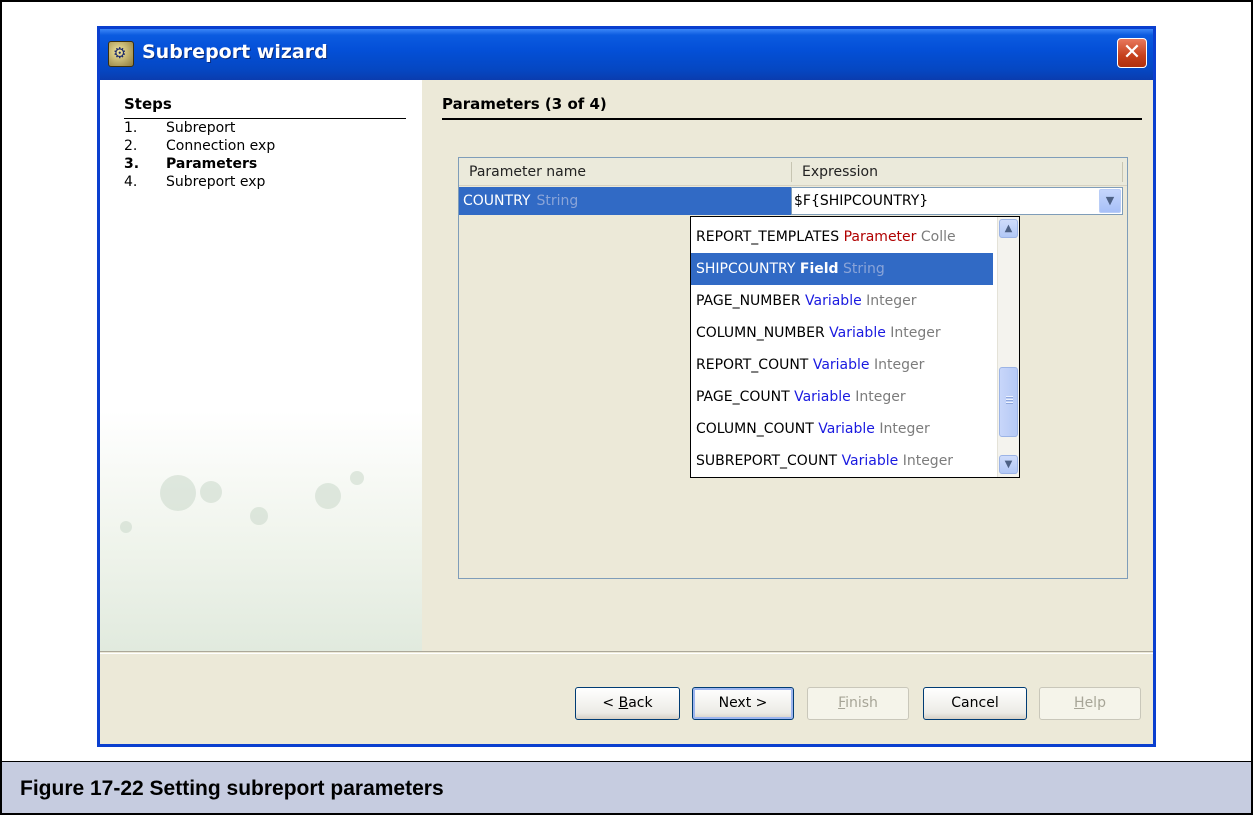 The height and width of the screenshot is (815, 1253). I want to click on item-name: COLUMN_COUNT, so click(755, 429).